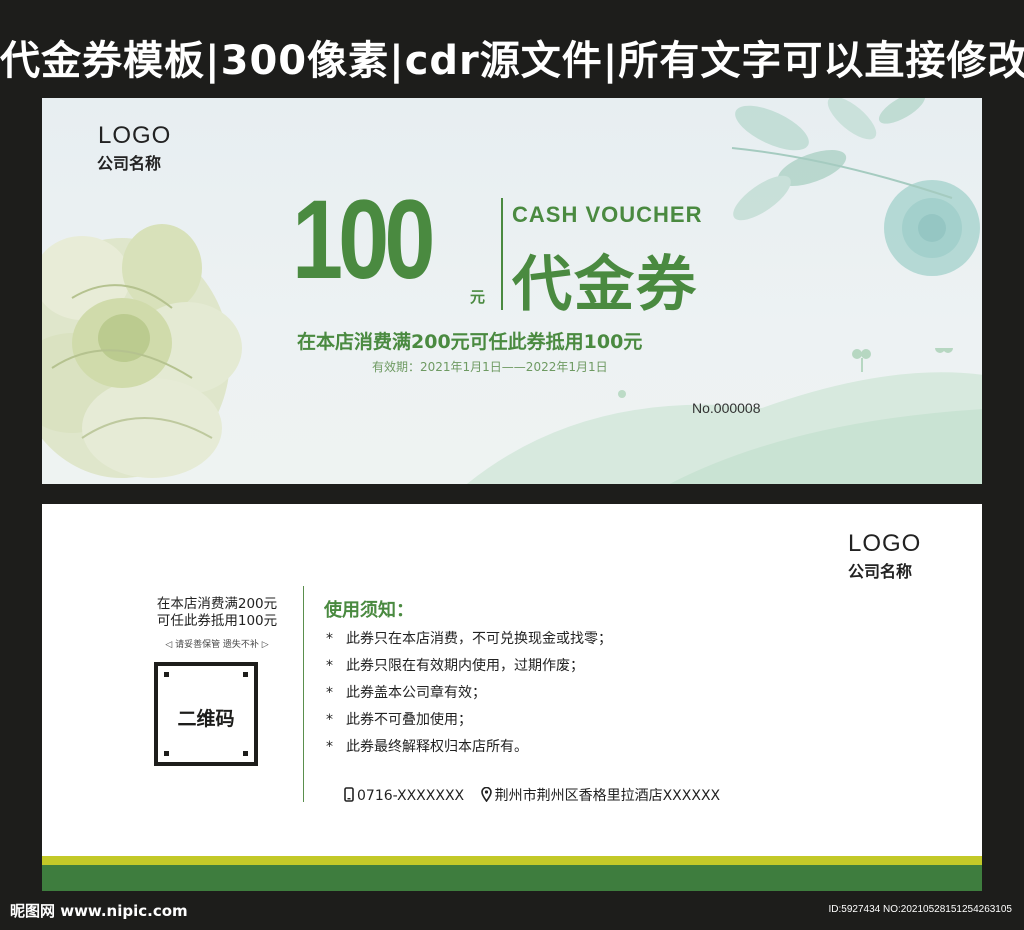 The height and width of the screenshot is (930, 1024). I want to click on back-condition-line2: 可任此券抵用100元, so click(217, 621).